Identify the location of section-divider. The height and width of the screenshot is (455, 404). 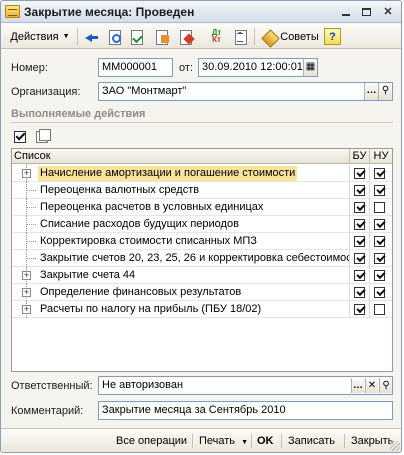
(202, 122).